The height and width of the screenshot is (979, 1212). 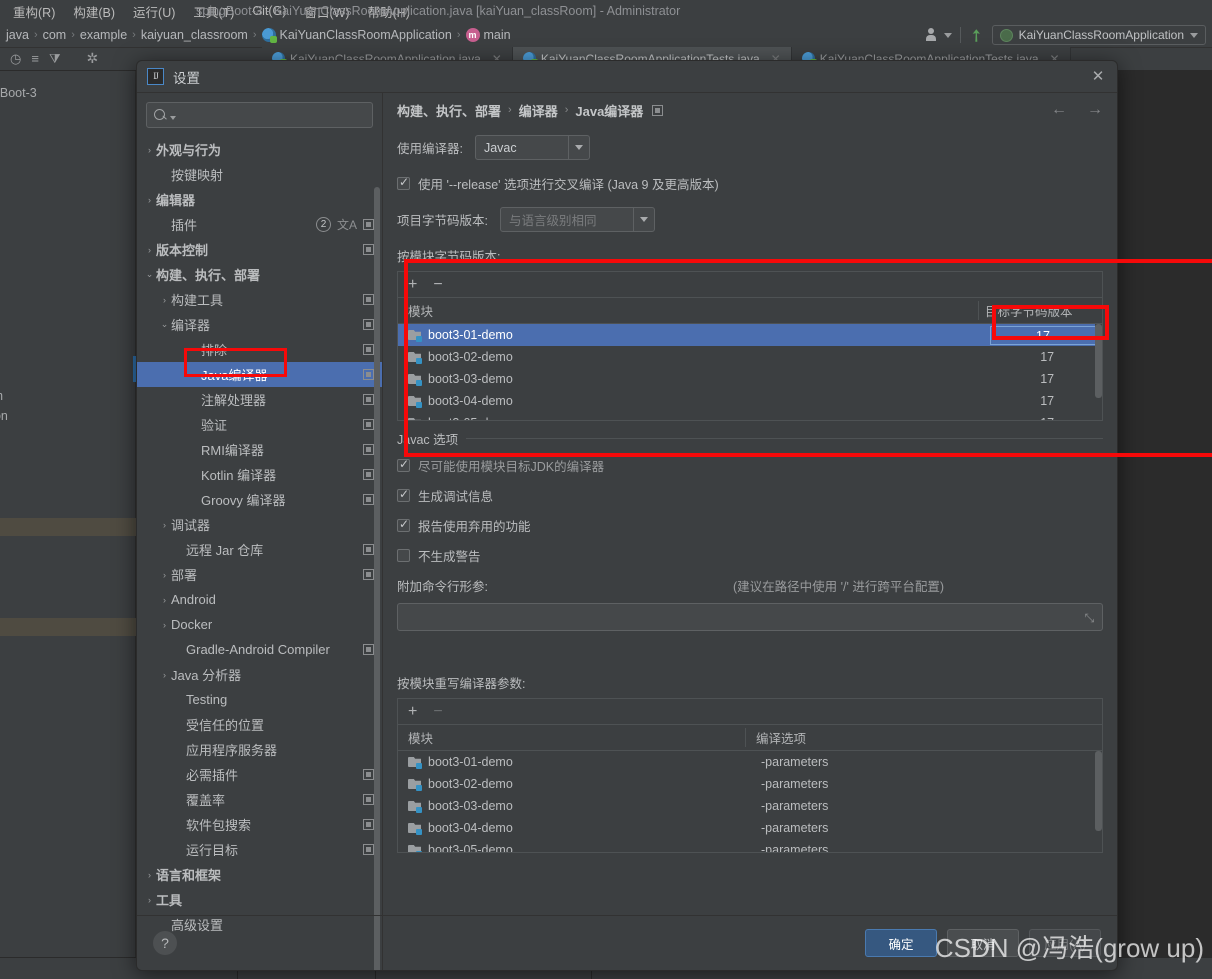 I want to click on tree-item-26: 覆盖率, so click(x=259, y=799).